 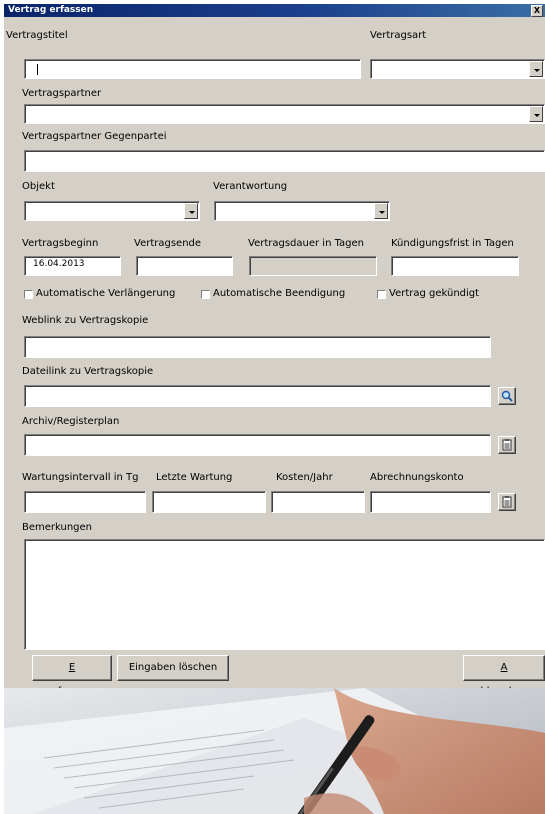 What do you see at coordinates (105, 294) in the screenshot?
I see `auto-verlaengerung-label: Automatische Verlängerung` at bounding box center [105, 294].